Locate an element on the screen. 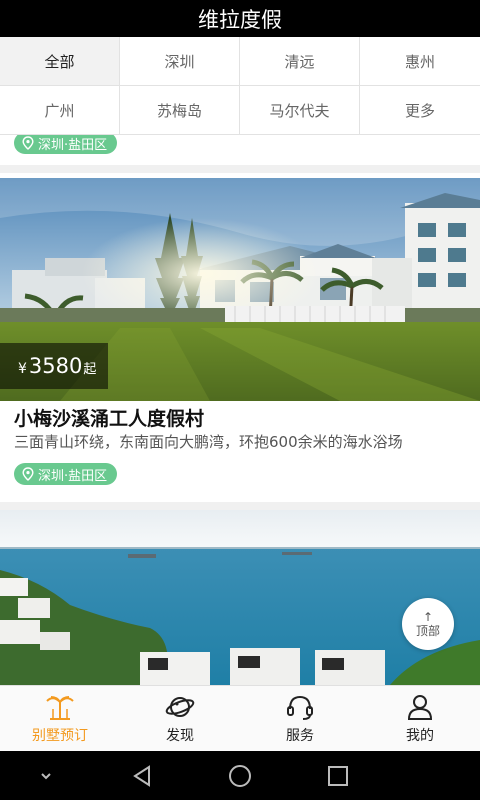 This screenshot has width=480, height=800. headset-icon is located at coordinates (300, 707).